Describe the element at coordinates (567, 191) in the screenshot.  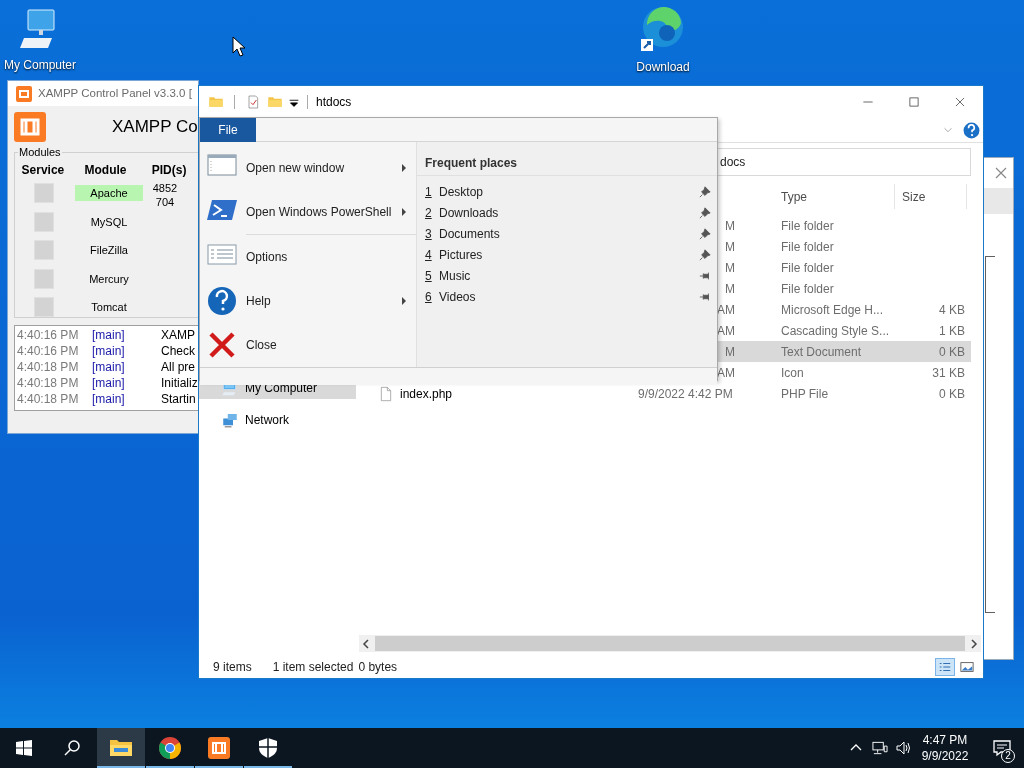
I see `frequent-place-item: 1 Desktop` at that location.